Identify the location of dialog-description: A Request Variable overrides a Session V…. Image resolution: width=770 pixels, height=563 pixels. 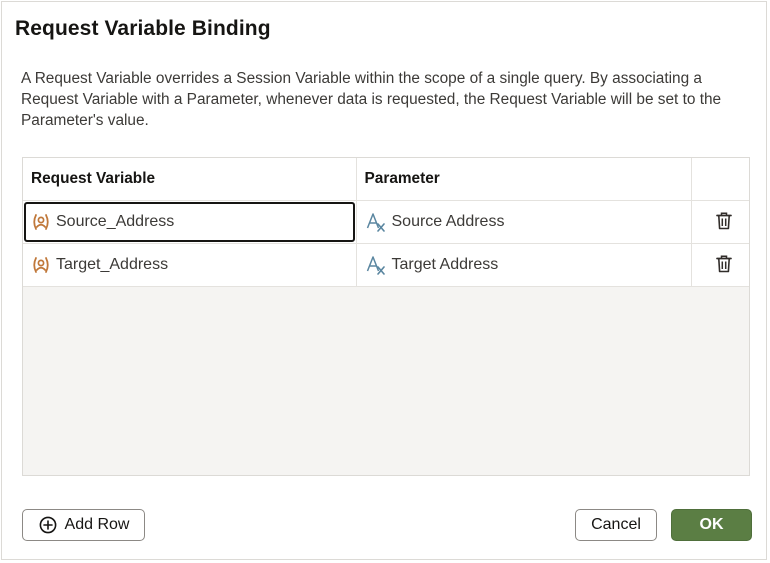
(371, 99).